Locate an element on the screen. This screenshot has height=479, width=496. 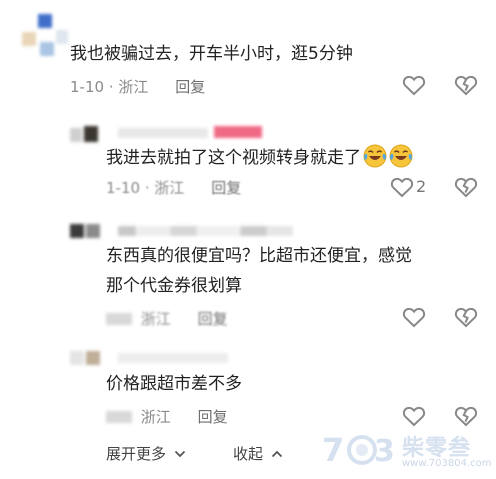
like-count: 2 is located at coordinates (421, 186).